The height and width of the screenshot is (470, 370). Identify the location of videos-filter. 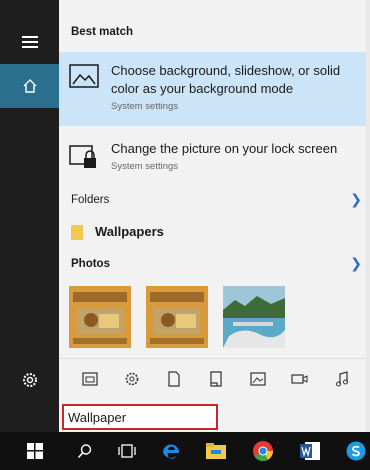
(300, 379).